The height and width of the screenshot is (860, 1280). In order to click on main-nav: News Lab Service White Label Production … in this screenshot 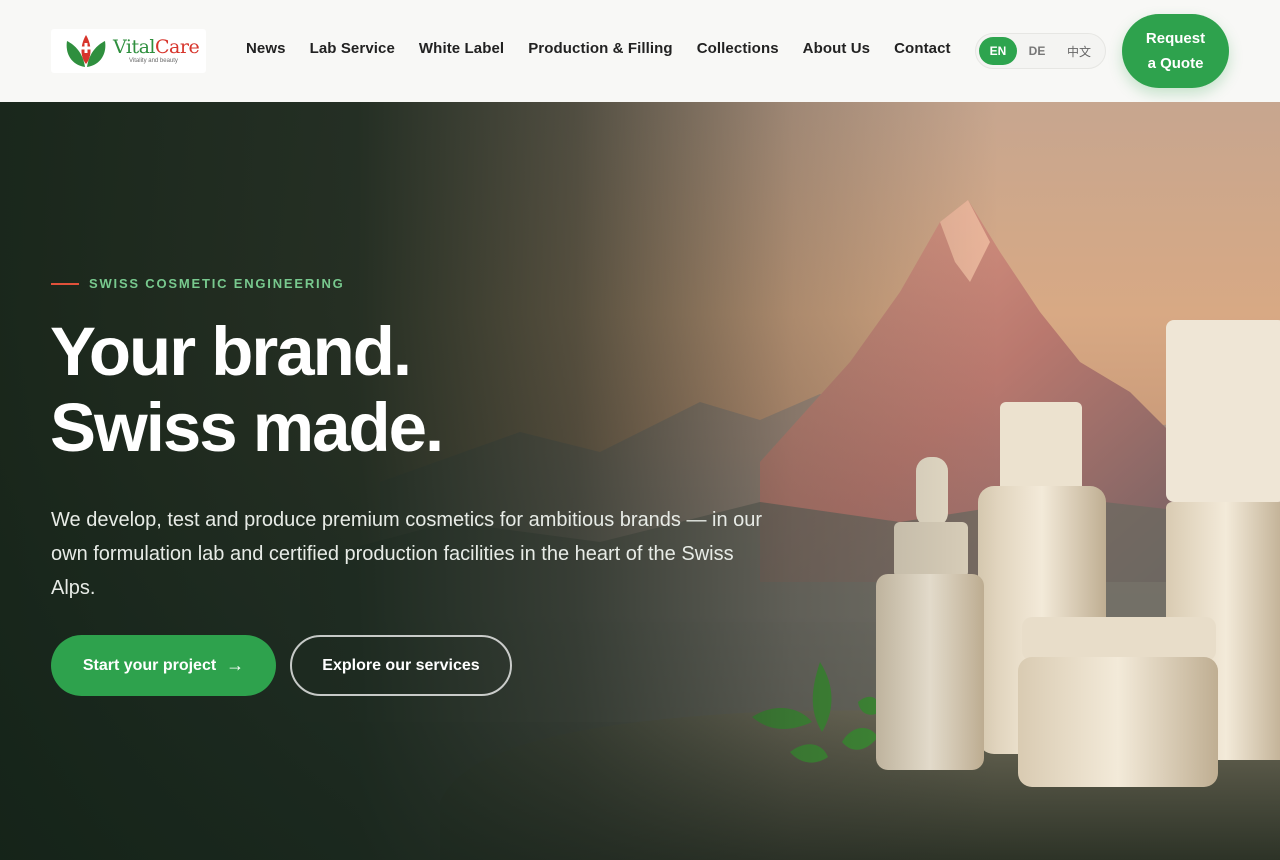, I will do `click(610, 48)`.